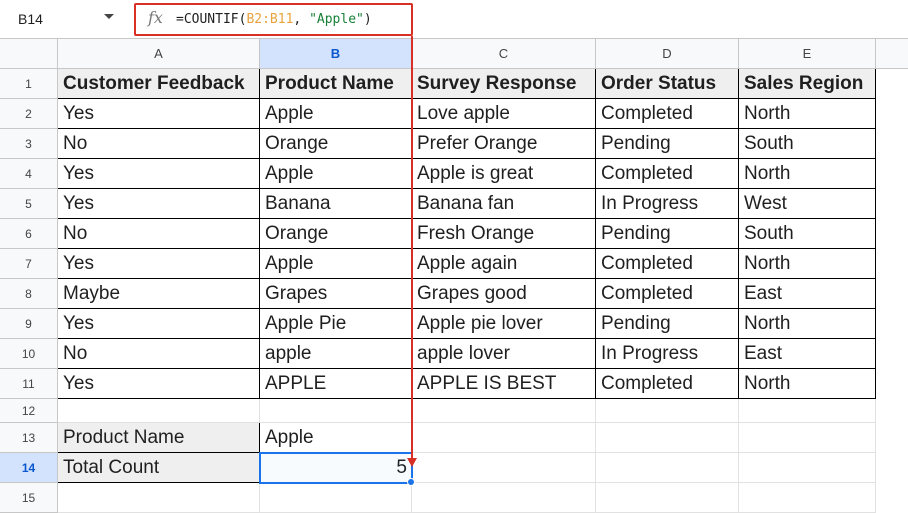 The height and width of the screenshot is (513, 908). Describe the element at coordinates (504, 114) in the screenshot. I see `table-cell: Love apple` at that location.